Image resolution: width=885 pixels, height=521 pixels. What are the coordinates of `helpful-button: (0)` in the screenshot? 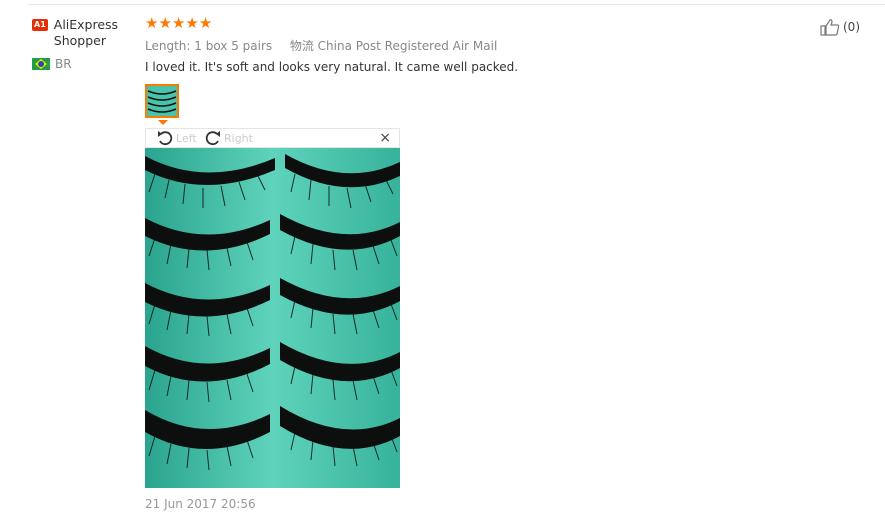 It's located at (840, 27).